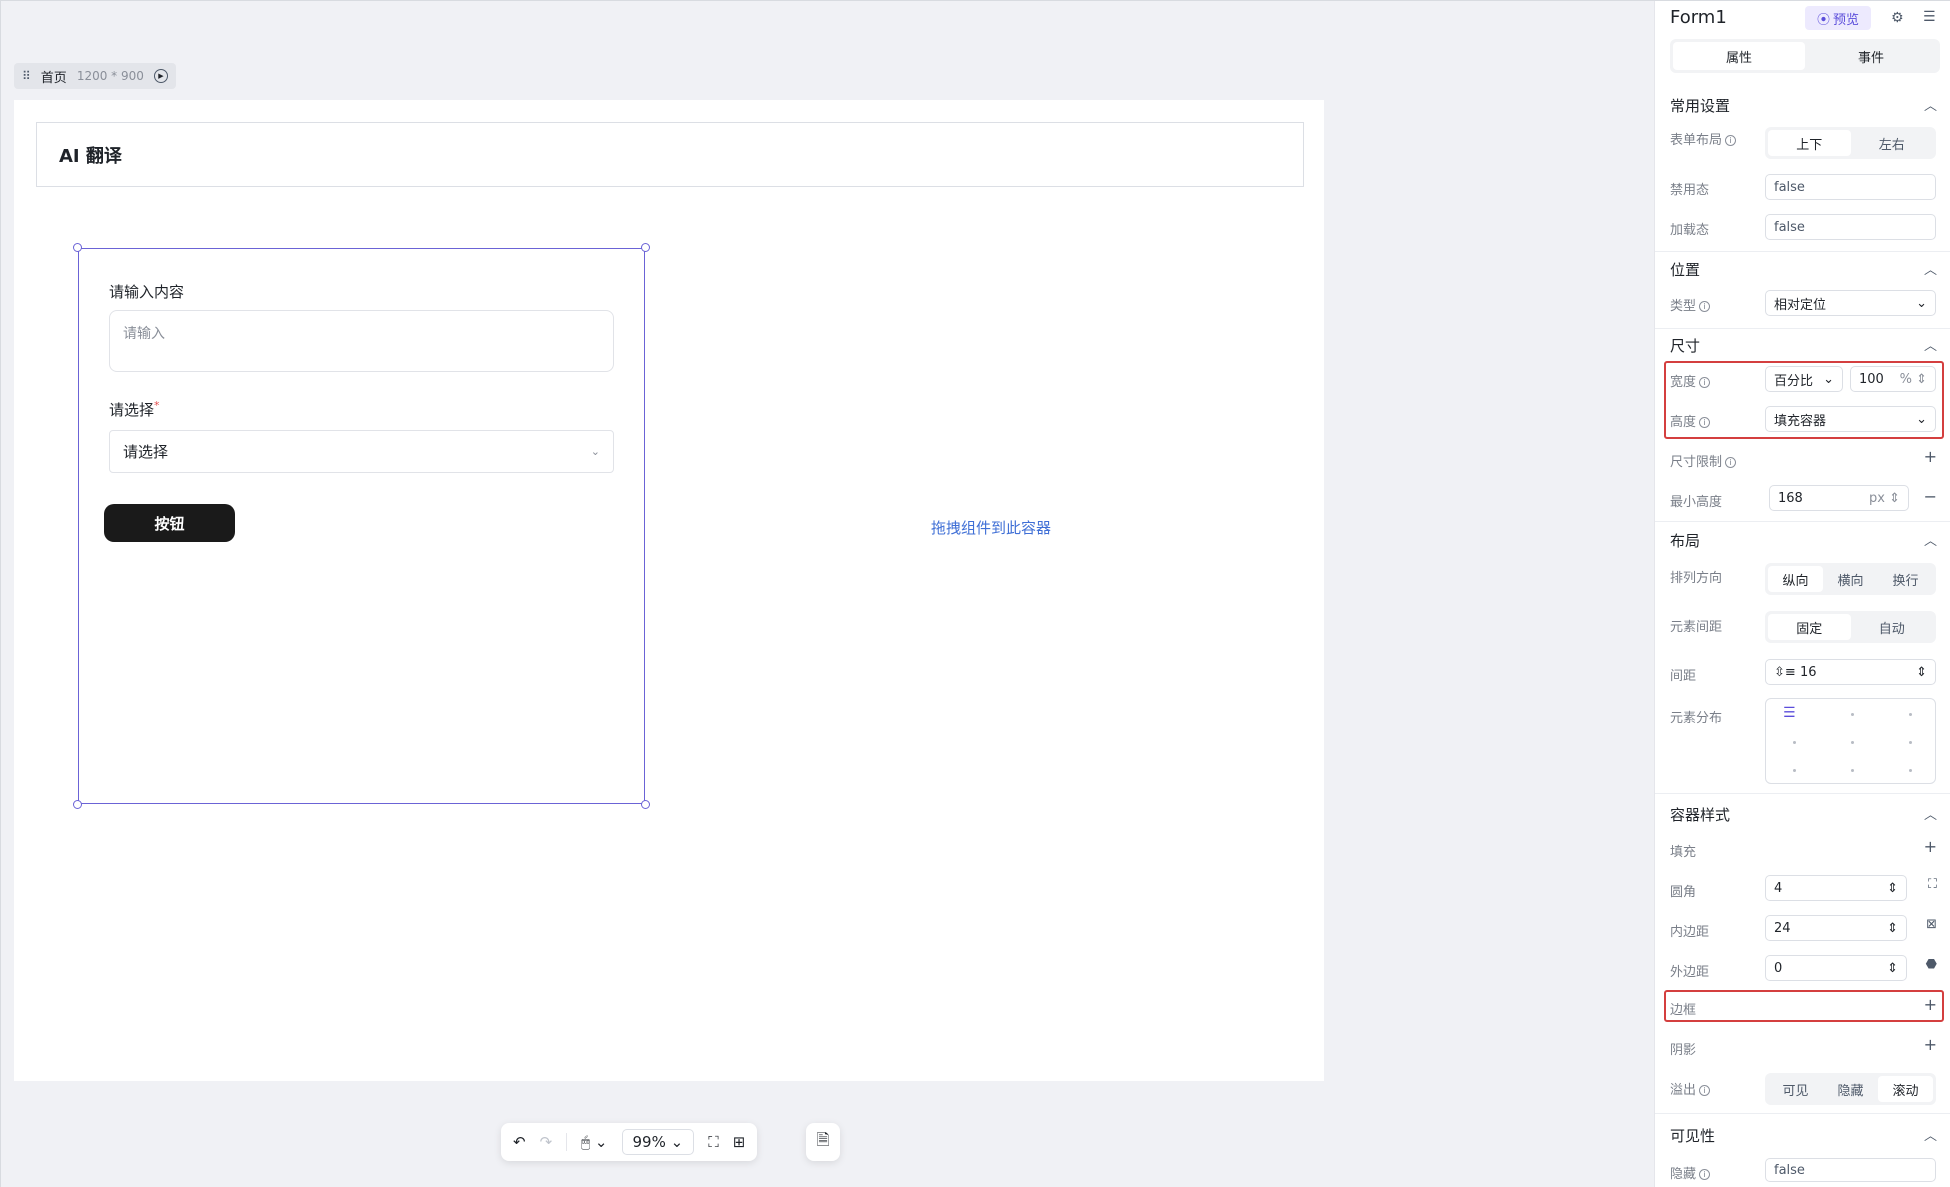 Image resolution: width=1950 pixels, height=1187 pixels. I want to click on width-input: 100 % ⇕, so click(1893, 379).